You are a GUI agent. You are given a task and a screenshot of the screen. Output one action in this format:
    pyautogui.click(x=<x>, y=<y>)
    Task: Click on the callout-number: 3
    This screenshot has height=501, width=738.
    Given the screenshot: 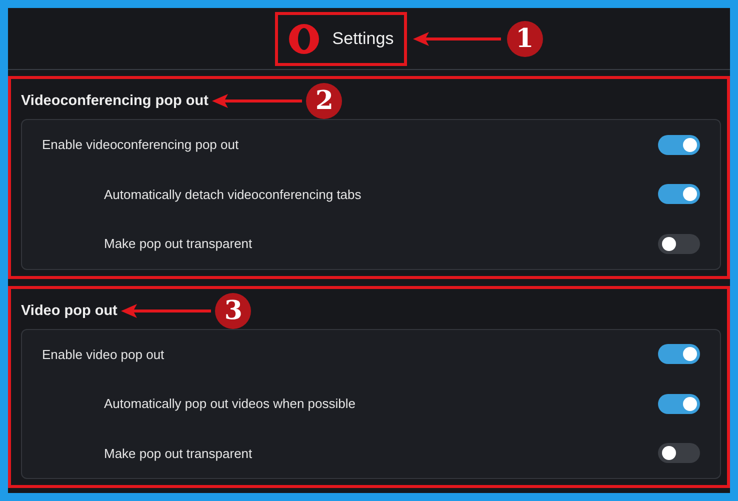 What is the action you would take?
    pyautogui.click(x=233, y=310)
    